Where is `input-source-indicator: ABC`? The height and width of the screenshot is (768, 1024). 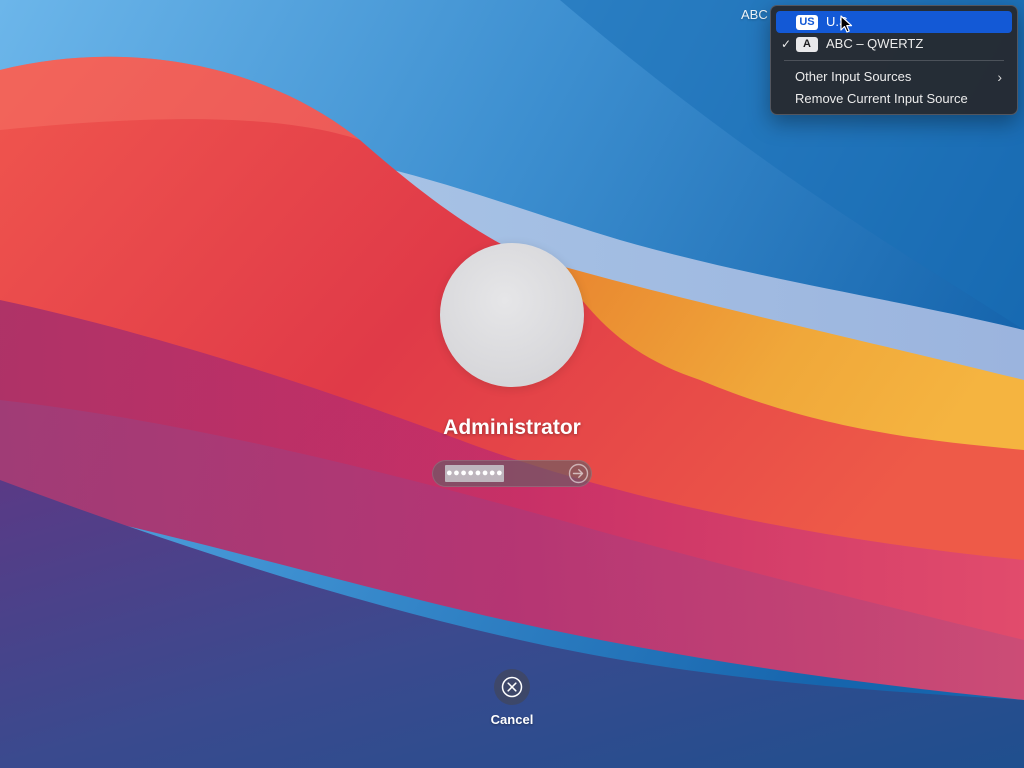 input-source-indicator: ABC is located at coordinates (754, 15).